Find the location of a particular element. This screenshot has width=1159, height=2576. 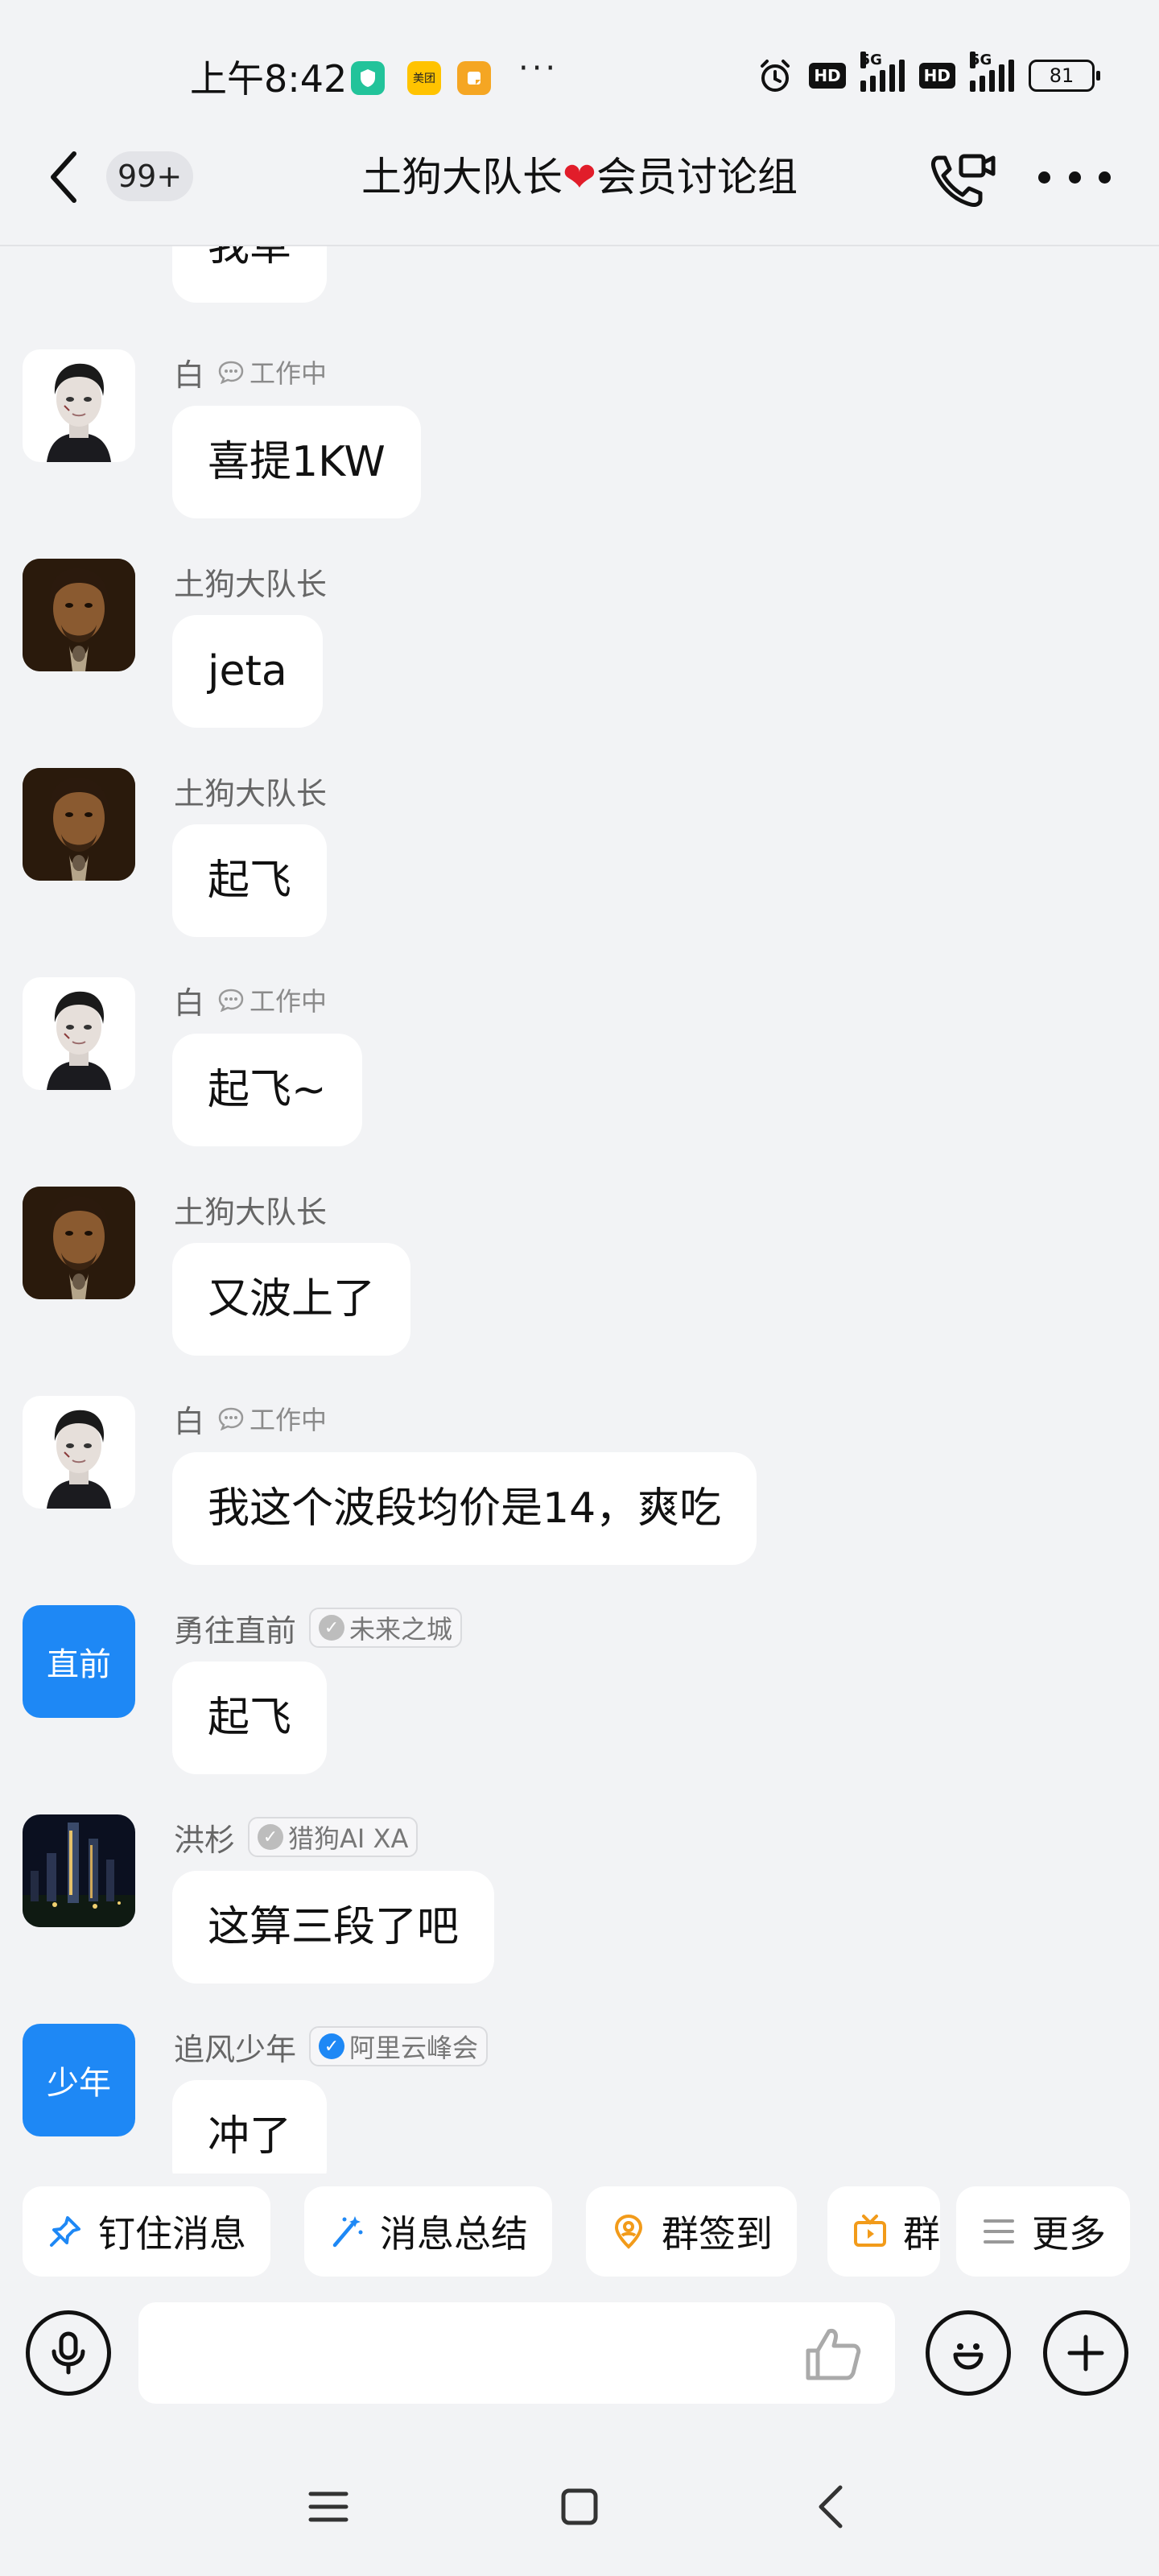

signal-icon: 5G is located at coordinates (882, 72).